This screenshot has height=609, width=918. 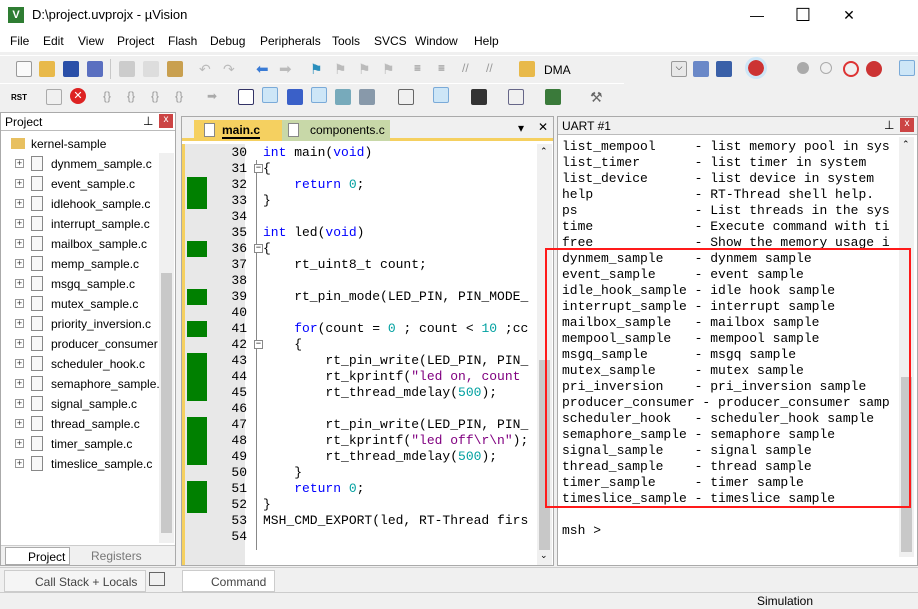 What do you see at coordinates (81, 144) in the screenshot?
I see `tree-root: kernel-sample` at bounding box center [81, 144].